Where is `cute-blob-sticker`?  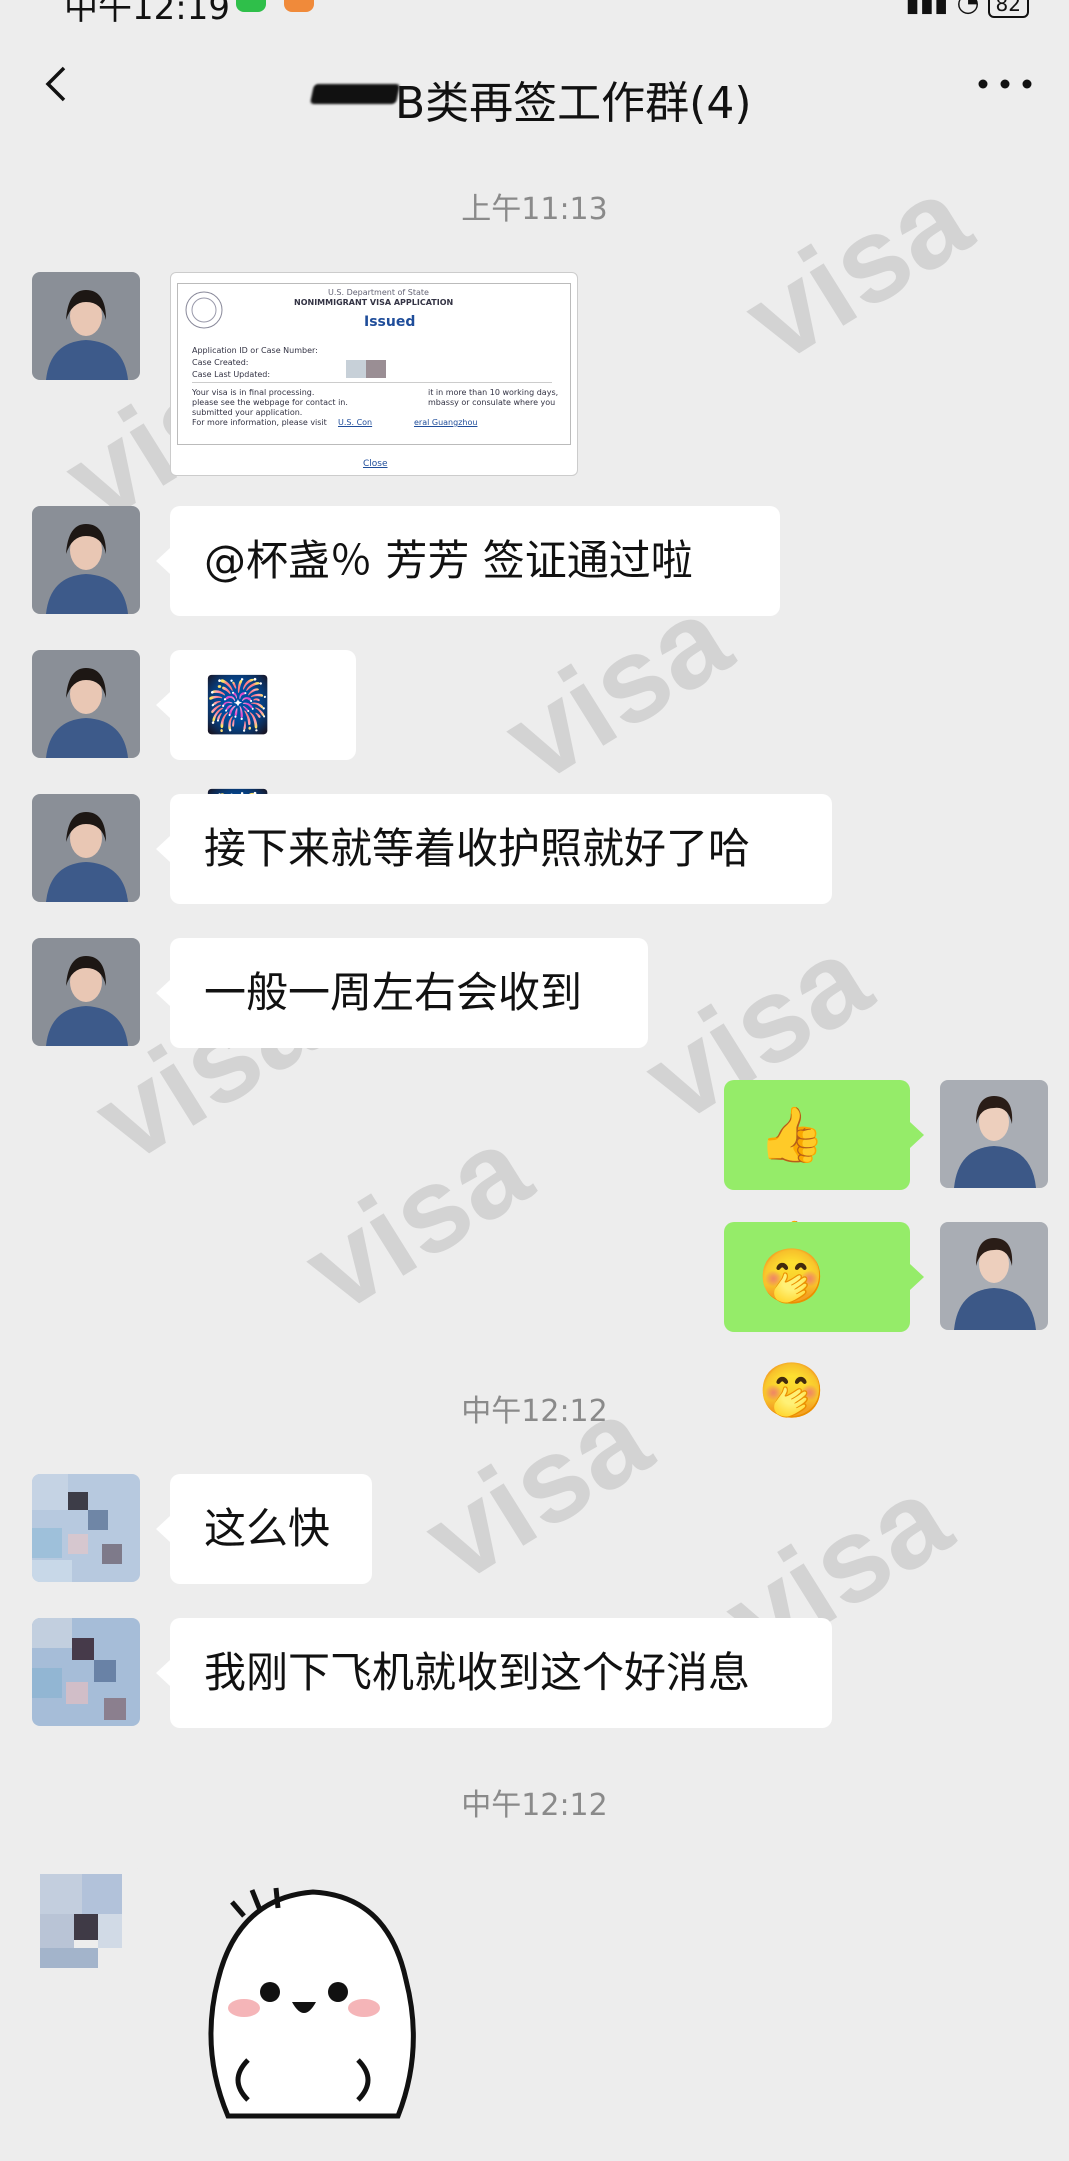
cute-blob-sticker is located at coordinates (313, 2015).